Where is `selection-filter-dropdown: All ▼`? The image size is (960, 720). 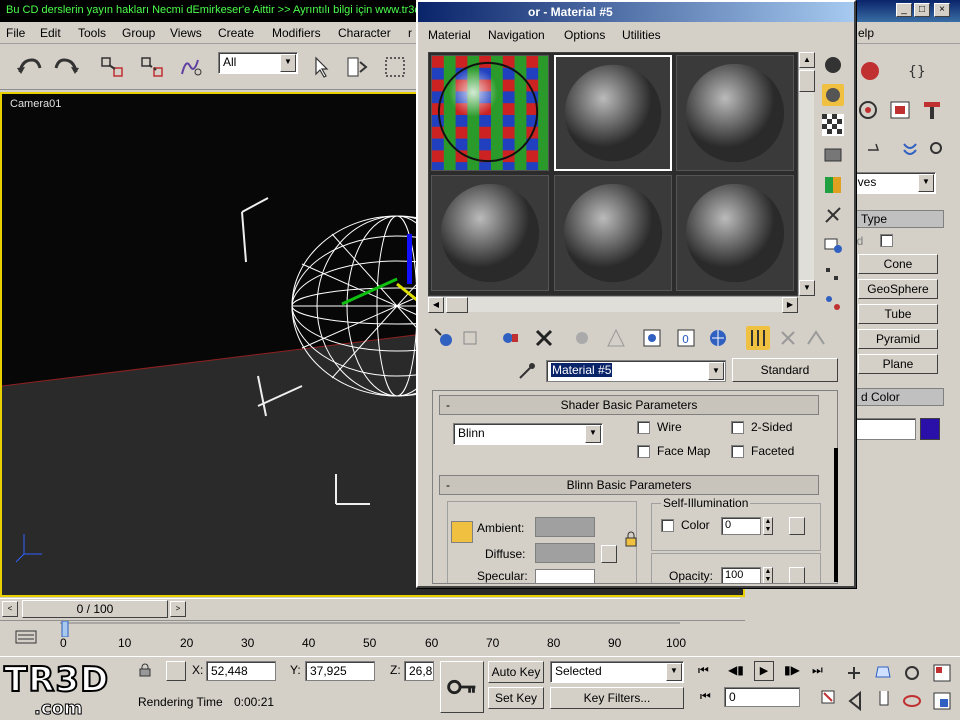
selection-filter-dropdown: All ▼ is located at coordinates (258, 63).